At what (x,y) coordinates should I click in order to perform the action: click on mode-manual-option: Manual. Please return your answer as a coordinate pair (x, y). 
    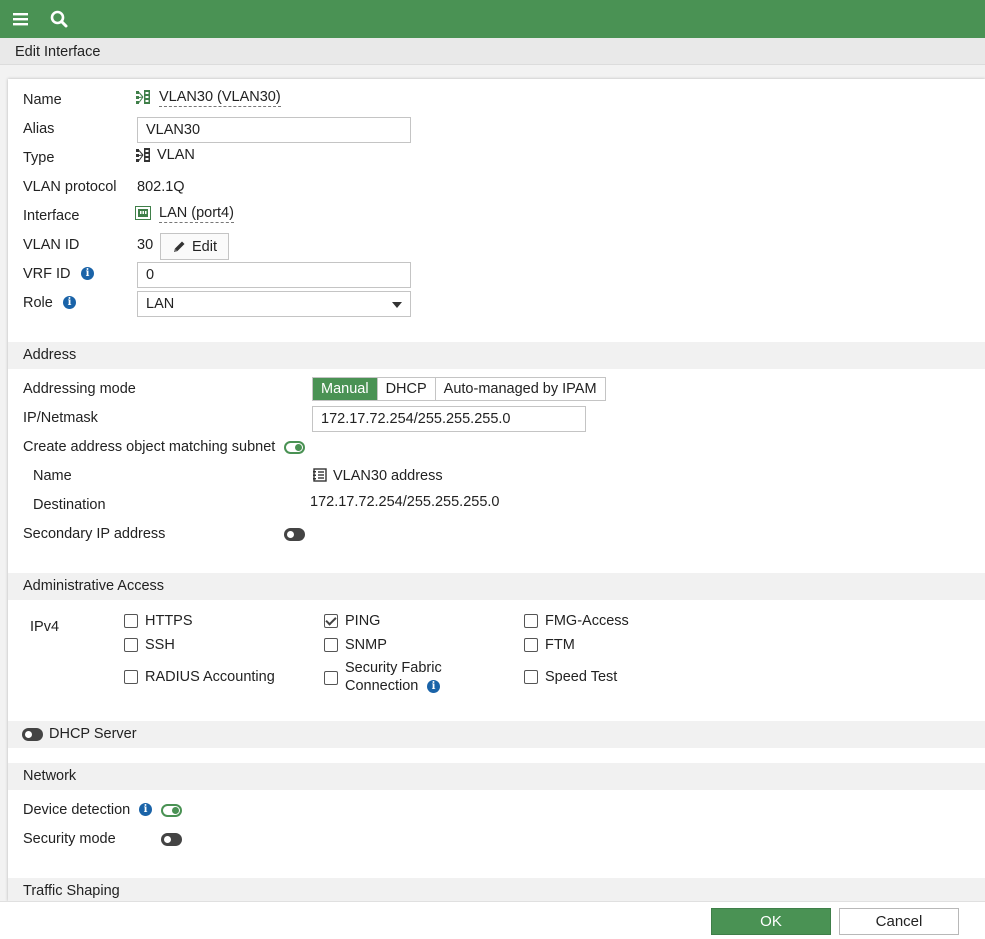
    Looking at the image, I should click on (345, 389).